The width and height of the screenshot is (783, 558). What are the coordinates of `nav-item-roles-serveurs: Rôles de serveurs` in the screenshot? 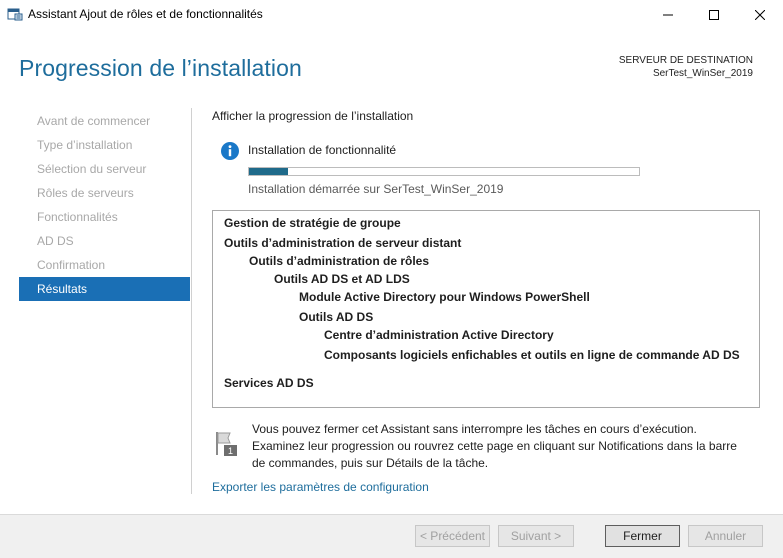 It's located at (85, 193).